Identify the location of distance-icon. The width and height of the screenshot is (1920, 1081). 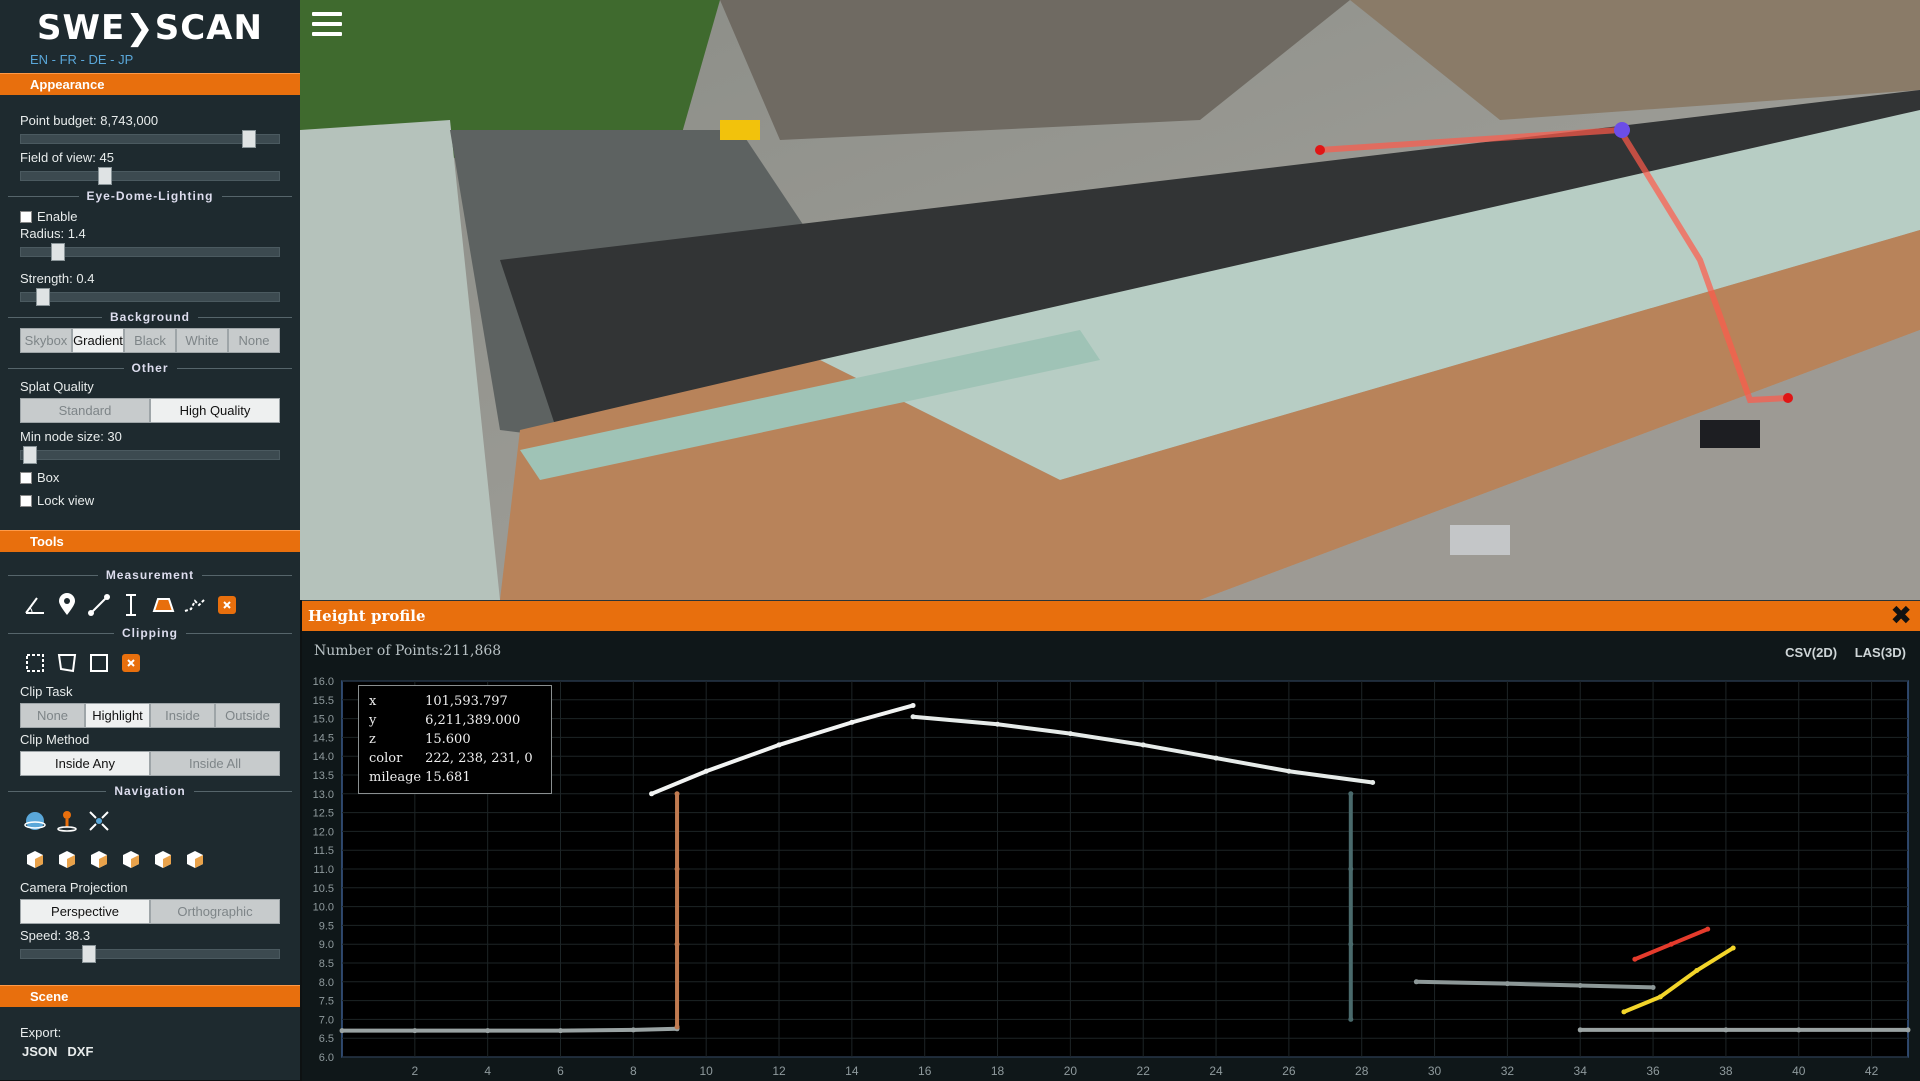
(99, 605).